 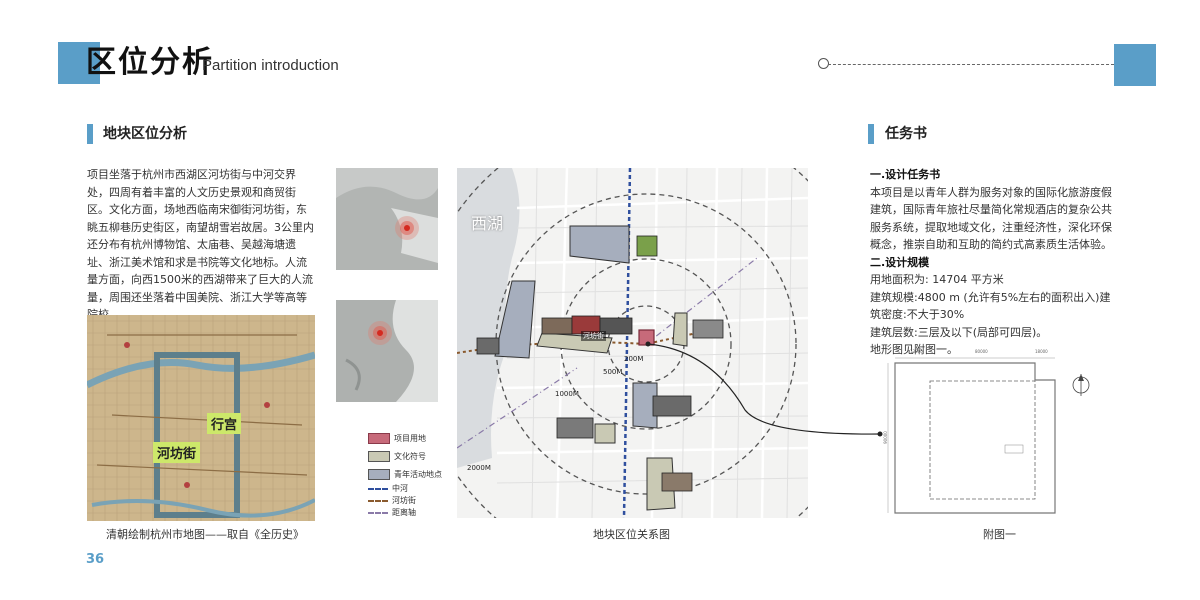 What do you see at coordinates (224, 423) in the screenshot?
I see `old-map-label-palace: 行宫` at bounding box center [224, 423].